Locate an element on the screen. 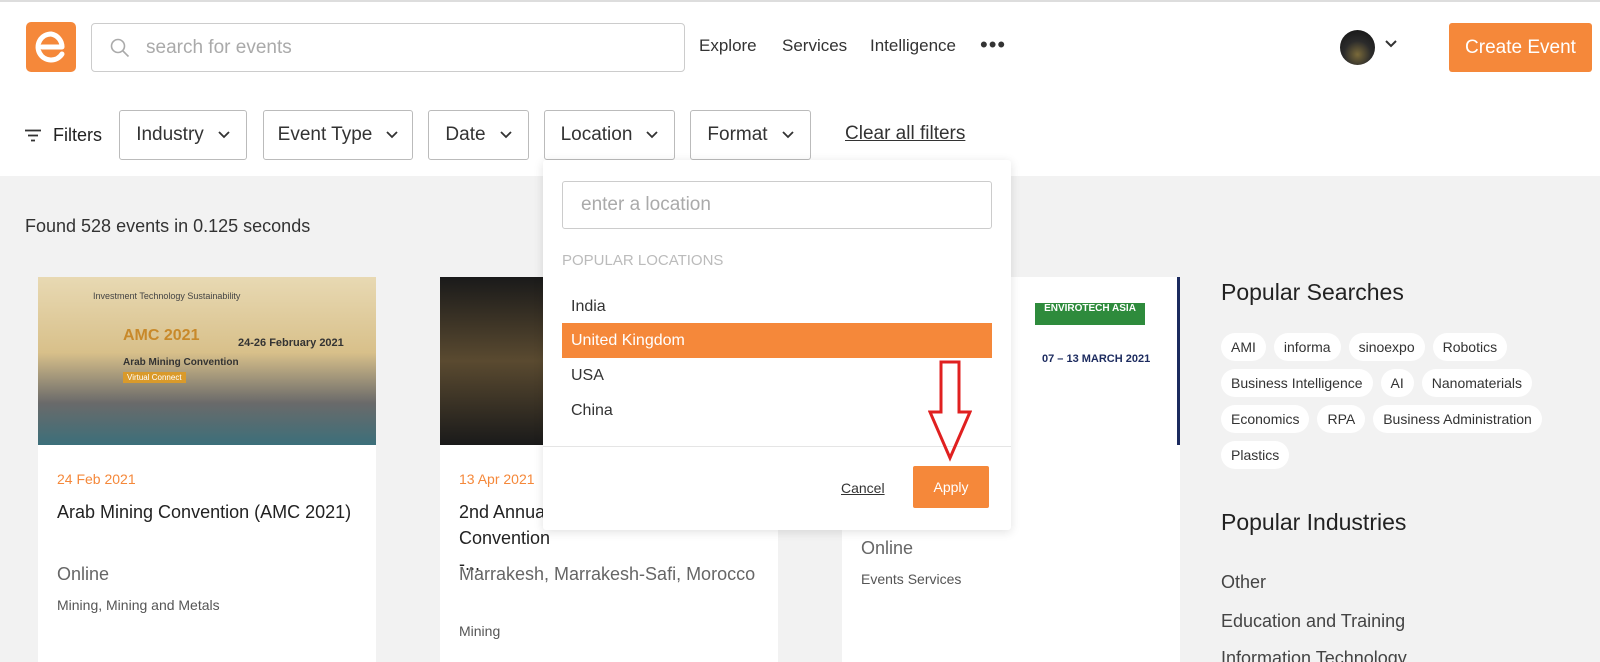 The image size is (1600, 662). search-input is located at coordinates (396, 47).